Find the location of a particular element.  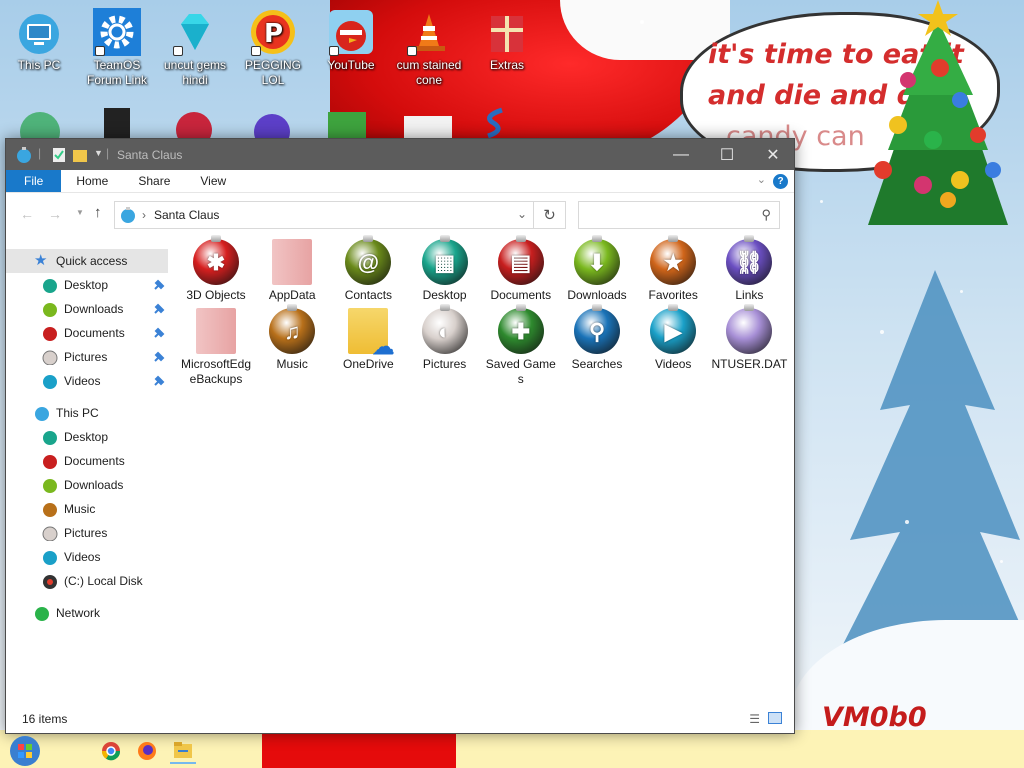

file-label: Downloads is located at coordinates (597, 295).